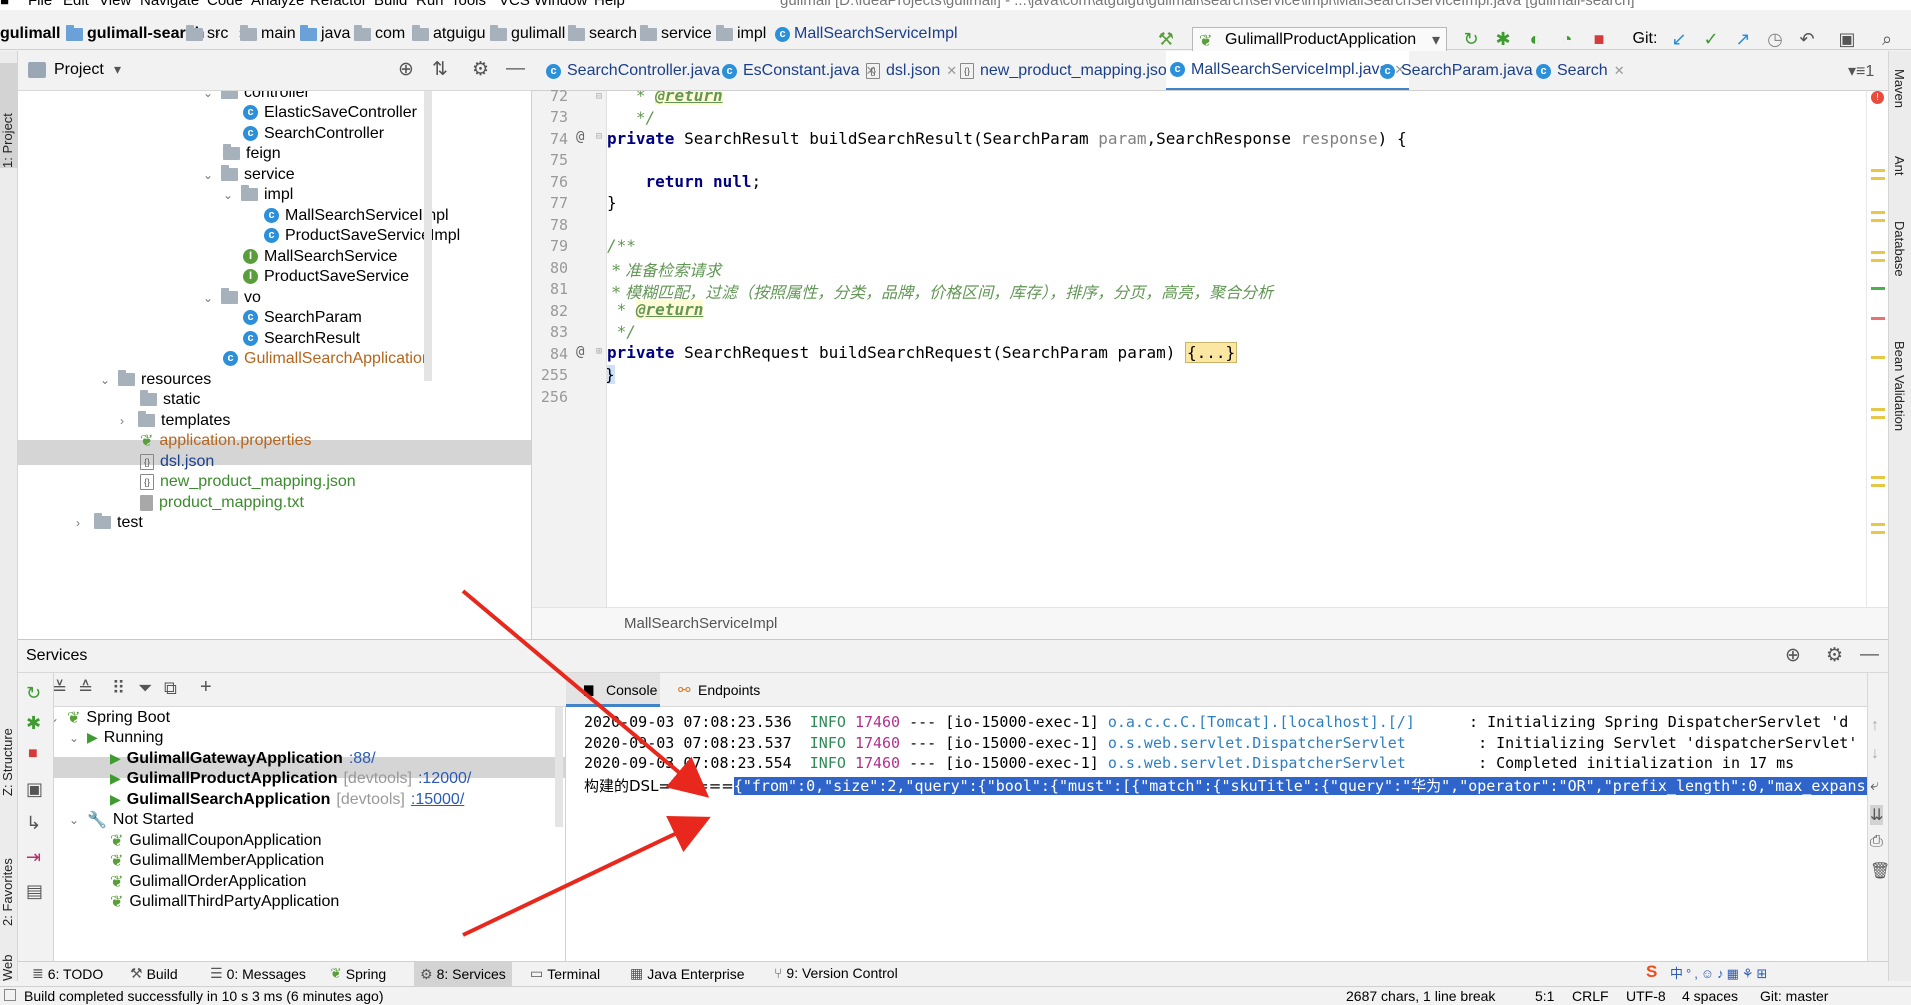 This screenshot has height=1005, width=1911. Describe the element at coordinates (1876, 842) in the screenshot. I see `print-icon: ⎙` at that location.